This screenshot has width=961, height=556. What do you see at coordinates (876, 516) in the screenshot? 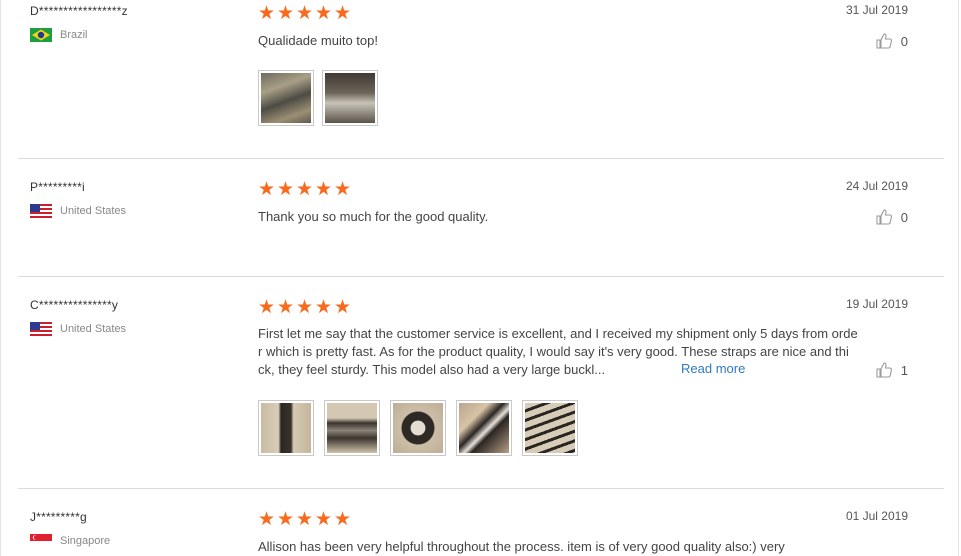
I see `review-date: 01 Jul 2019` at bounding box center [876, 516].